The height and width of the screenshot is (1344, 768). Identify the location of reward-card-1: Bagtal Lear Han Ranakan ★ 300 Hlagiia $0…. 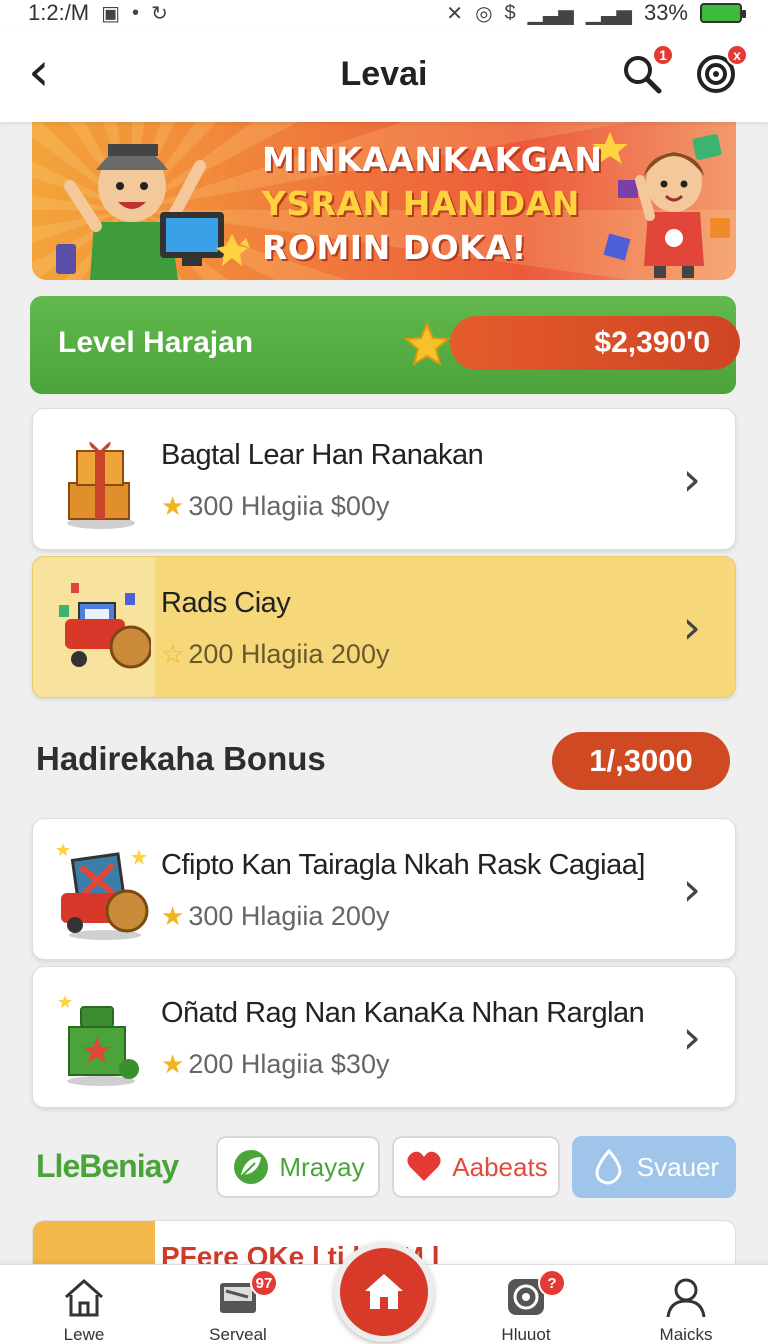
(384, 479).